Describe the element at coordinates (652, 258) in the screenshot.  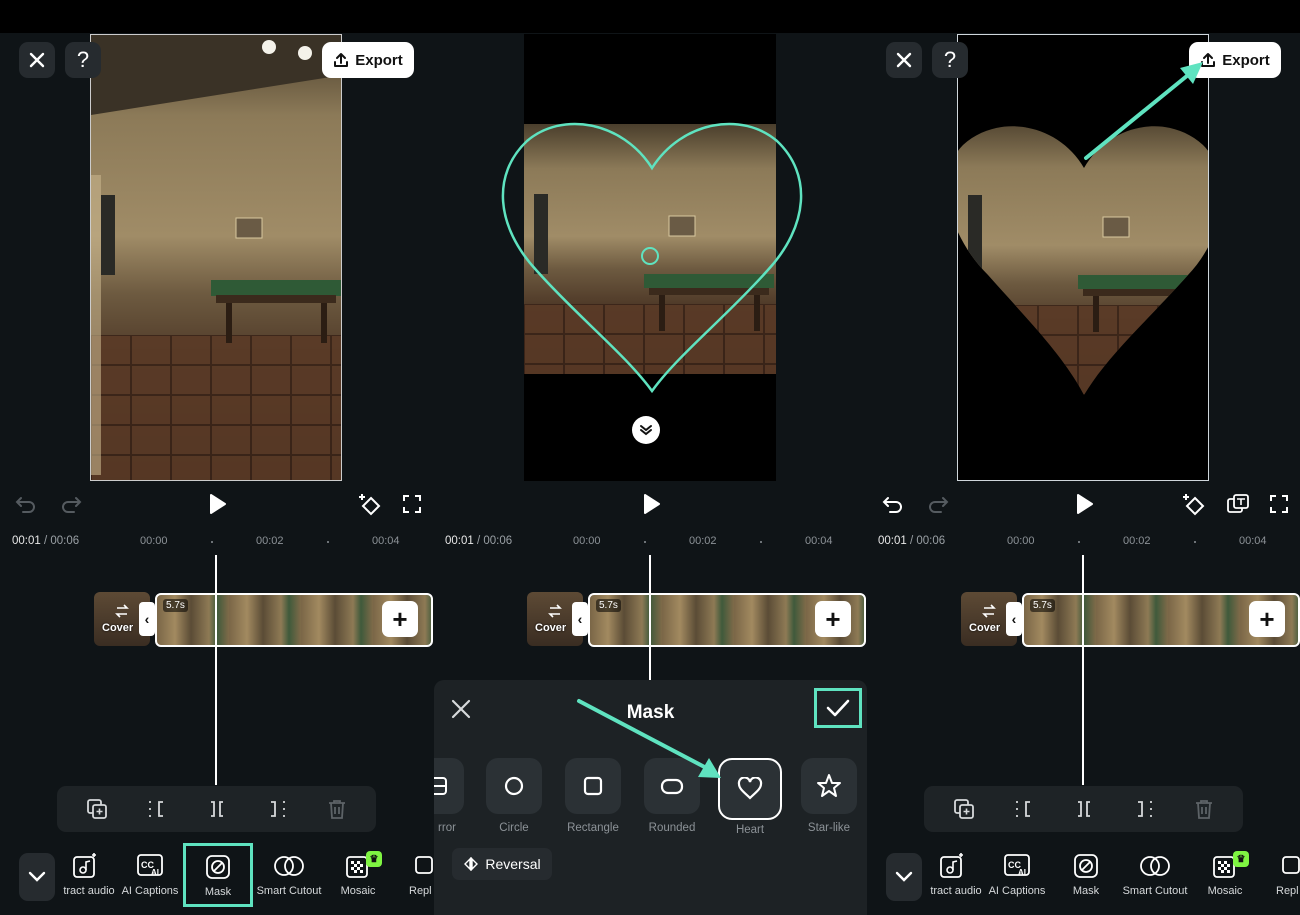
I see `heart-mask-outline` at that location.